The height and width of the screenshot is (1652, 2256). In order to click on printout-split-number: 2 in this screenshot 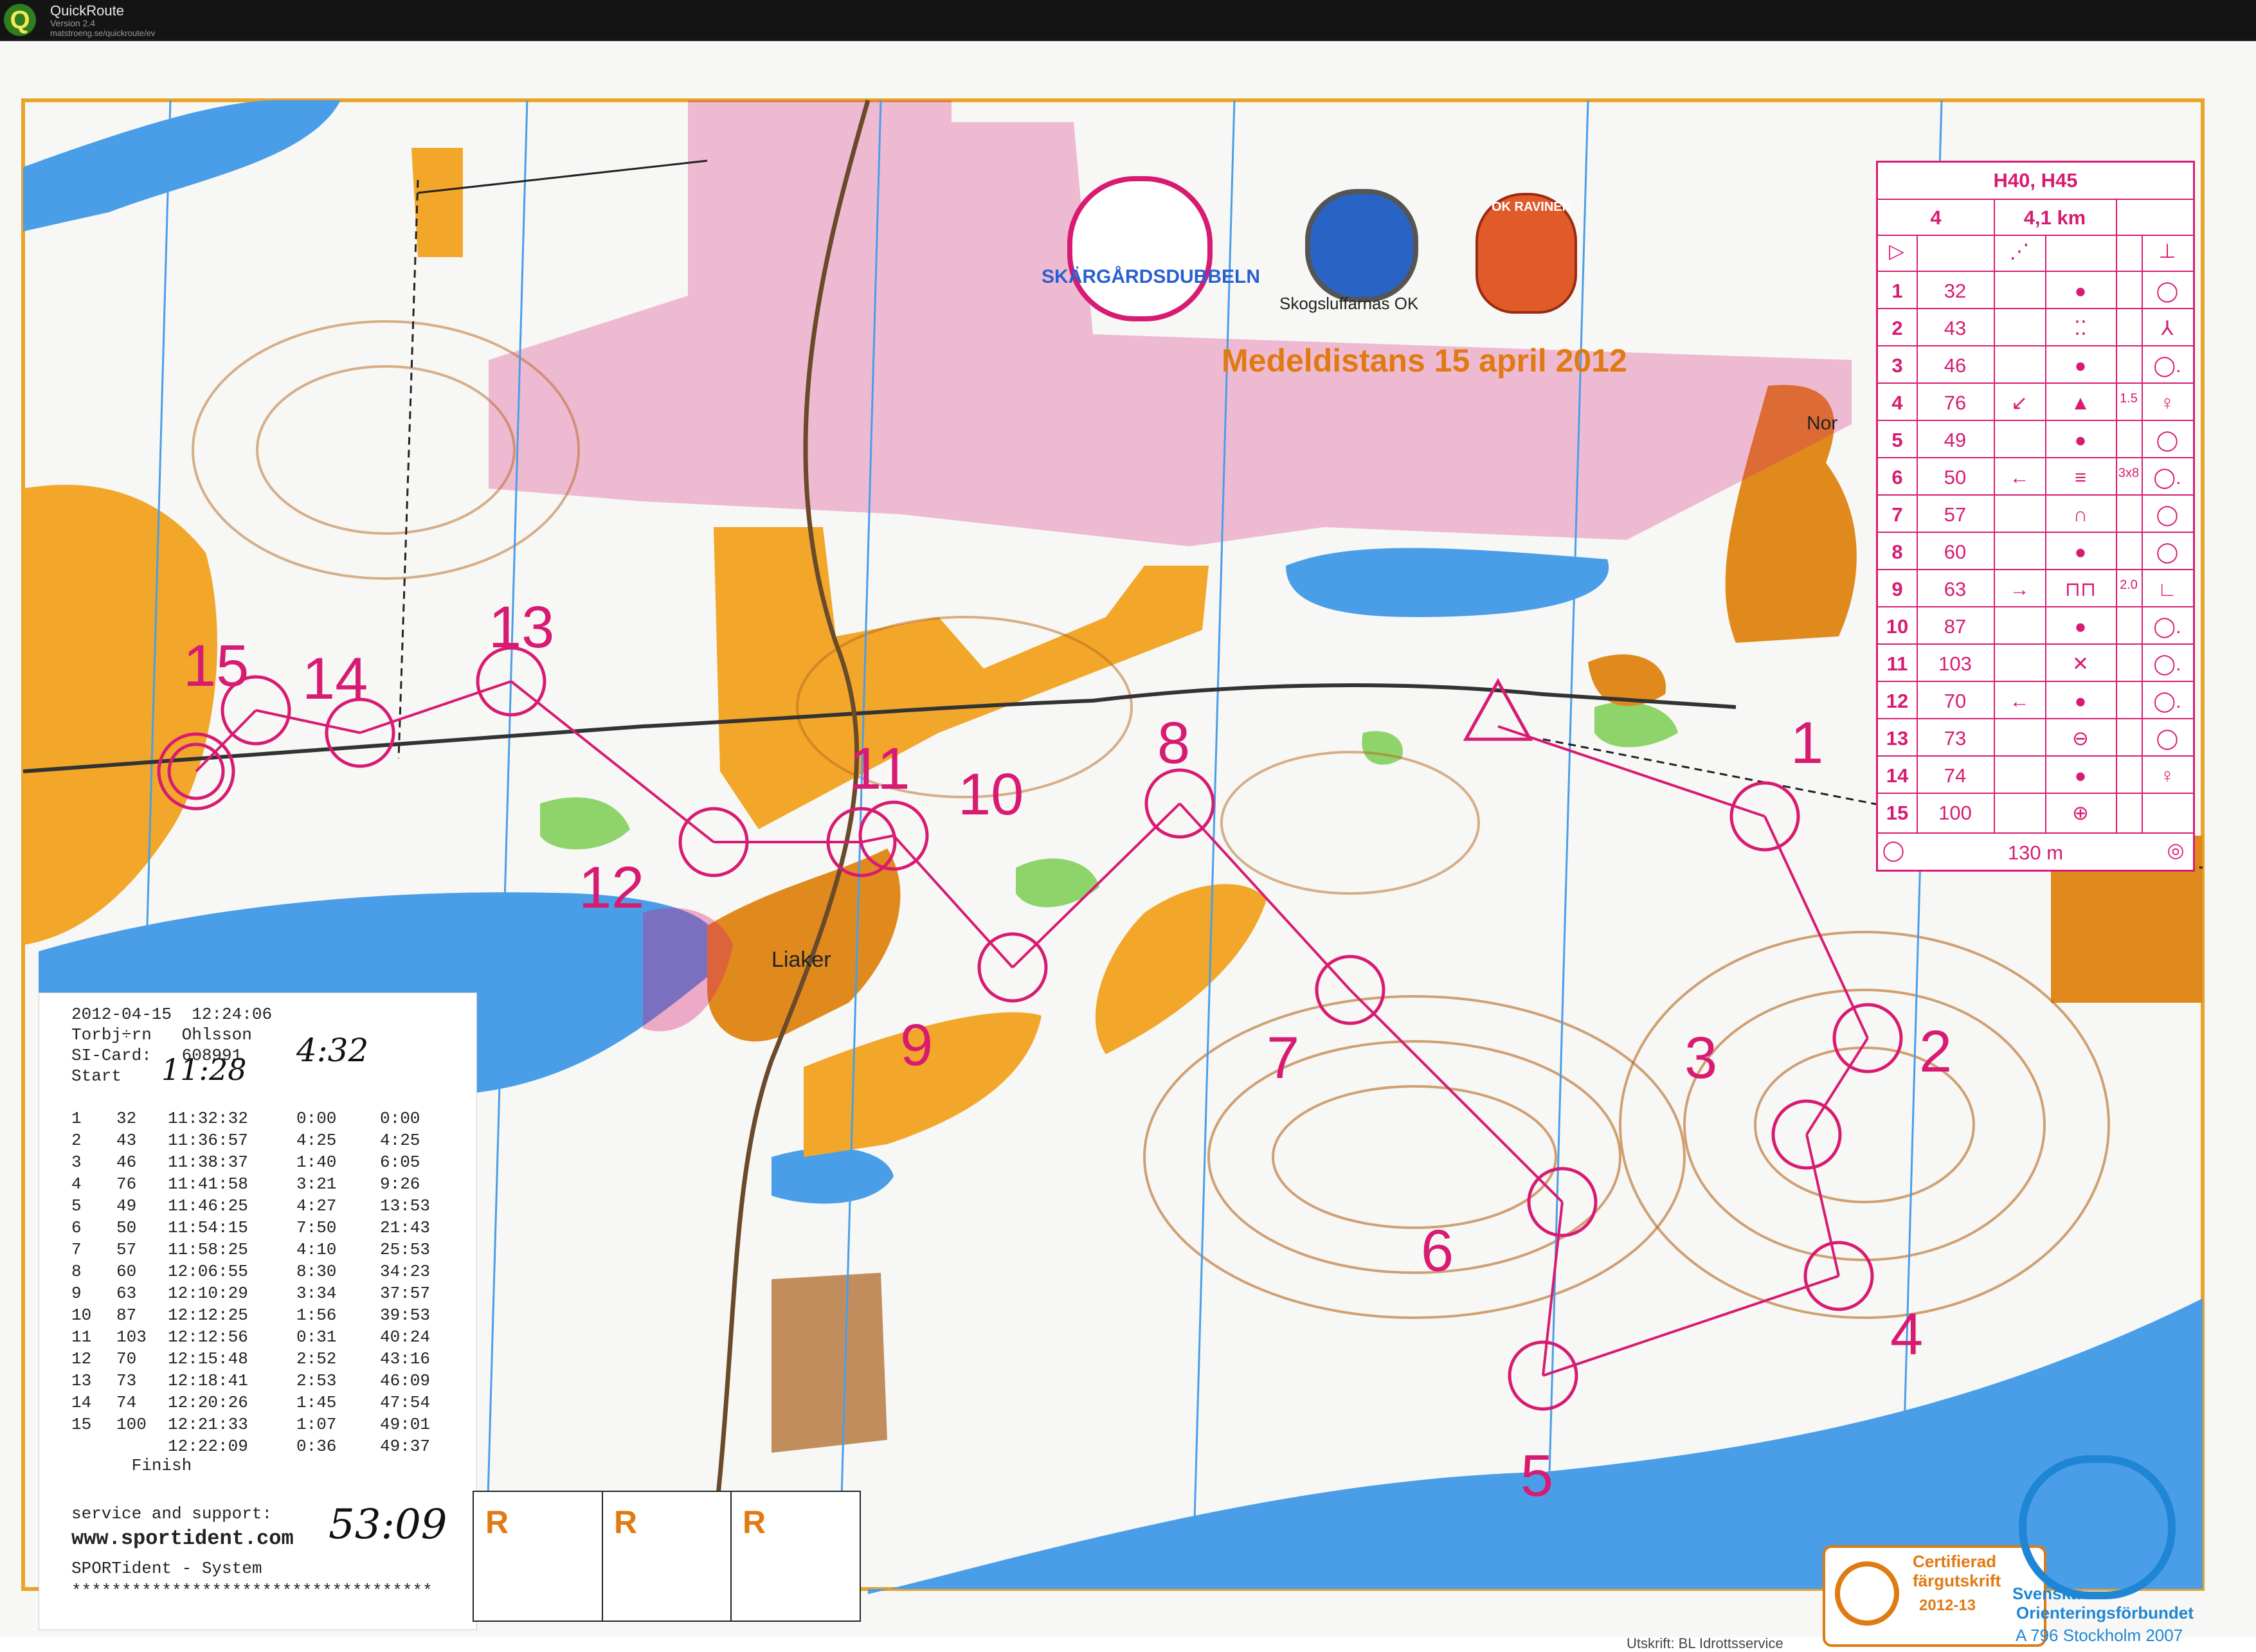, I will do `click(76, 1140)`.